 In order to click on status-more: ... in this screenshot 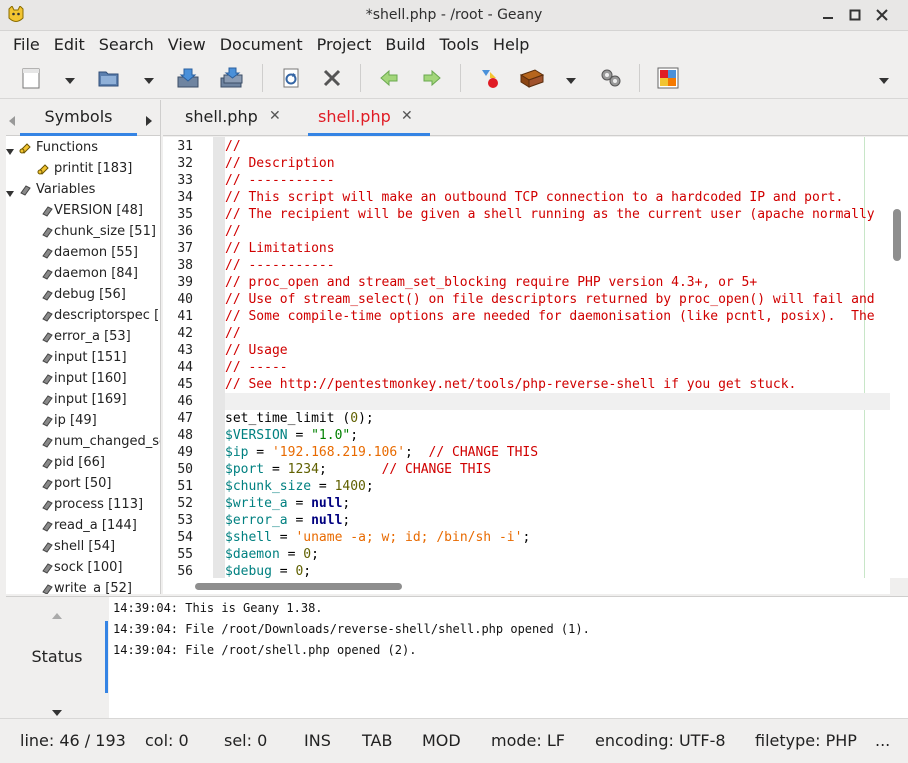, I will do `click(883, 740)`.